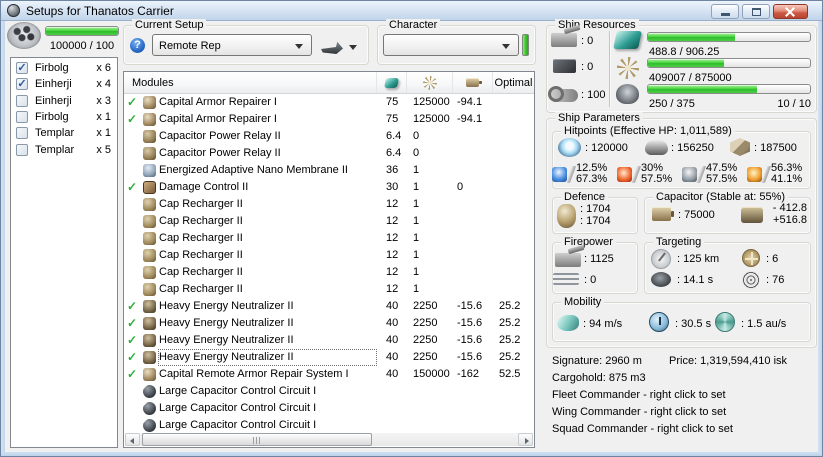 The height and width of the screenshot is (457, 823). Describe the element at coordinates (149, 221) in the screenshot. I see `recharger-icon` at that location.